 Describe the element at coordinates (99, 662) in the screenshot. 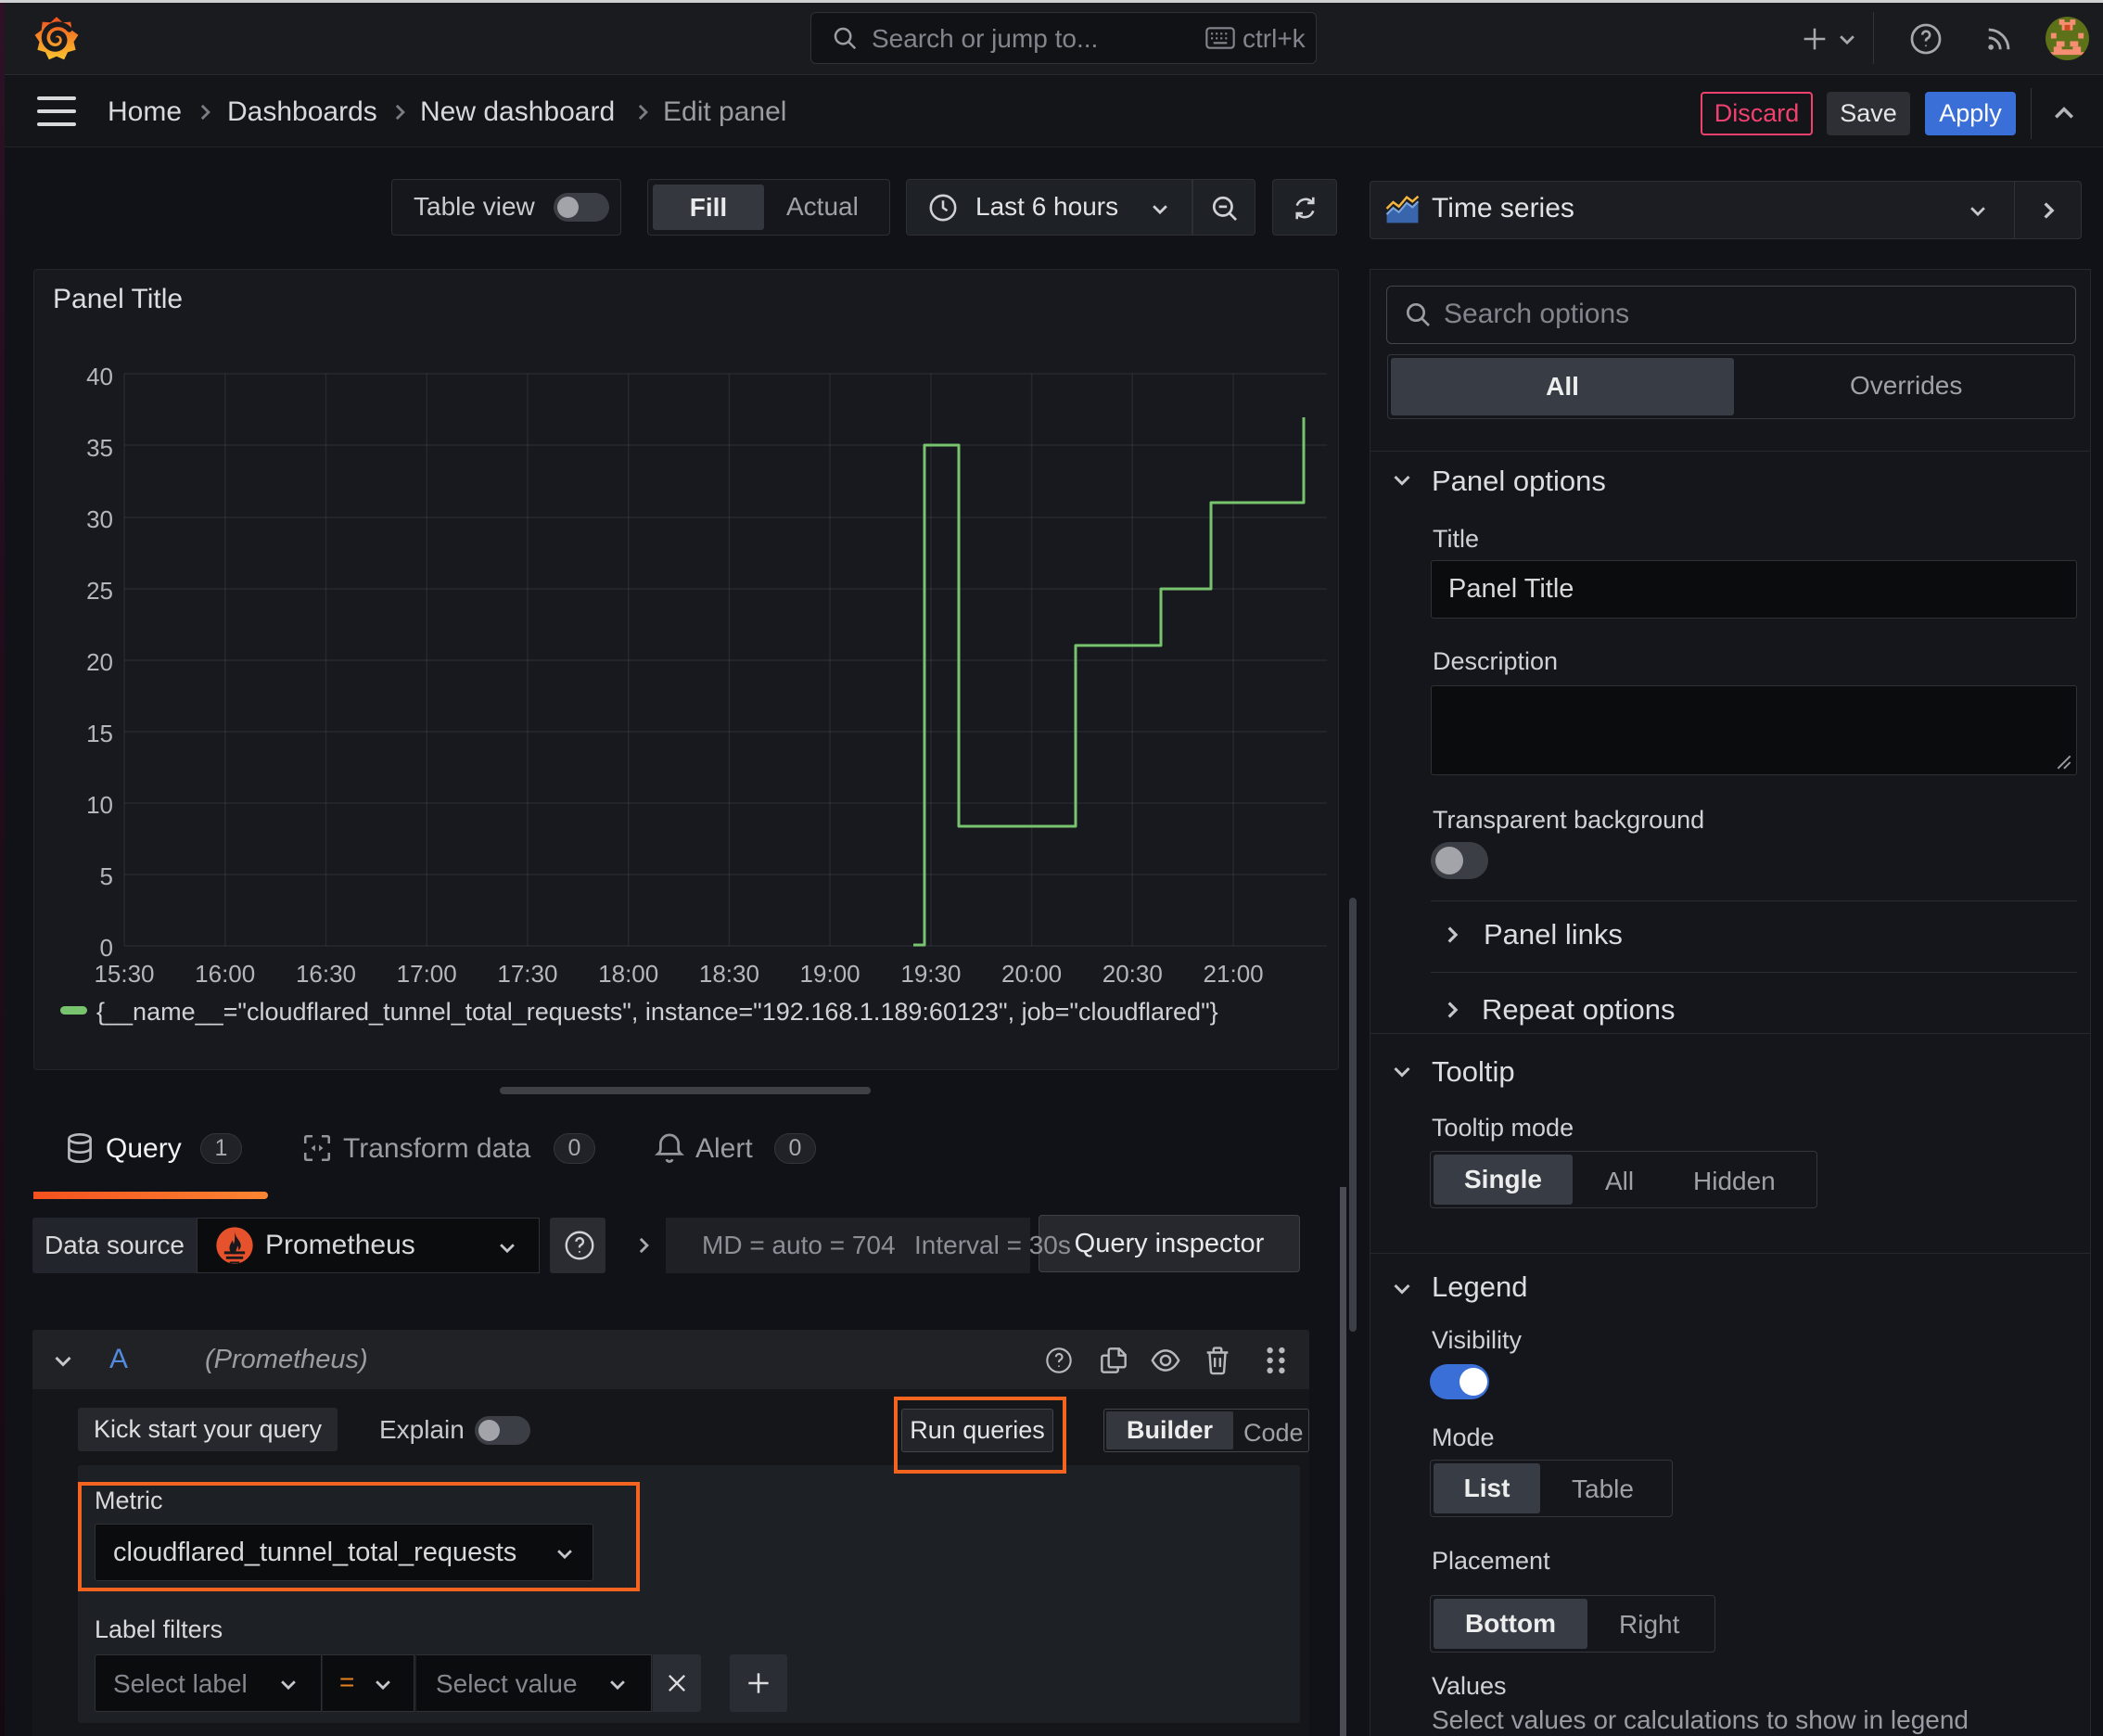

I see `svg-text: 20` at that location.